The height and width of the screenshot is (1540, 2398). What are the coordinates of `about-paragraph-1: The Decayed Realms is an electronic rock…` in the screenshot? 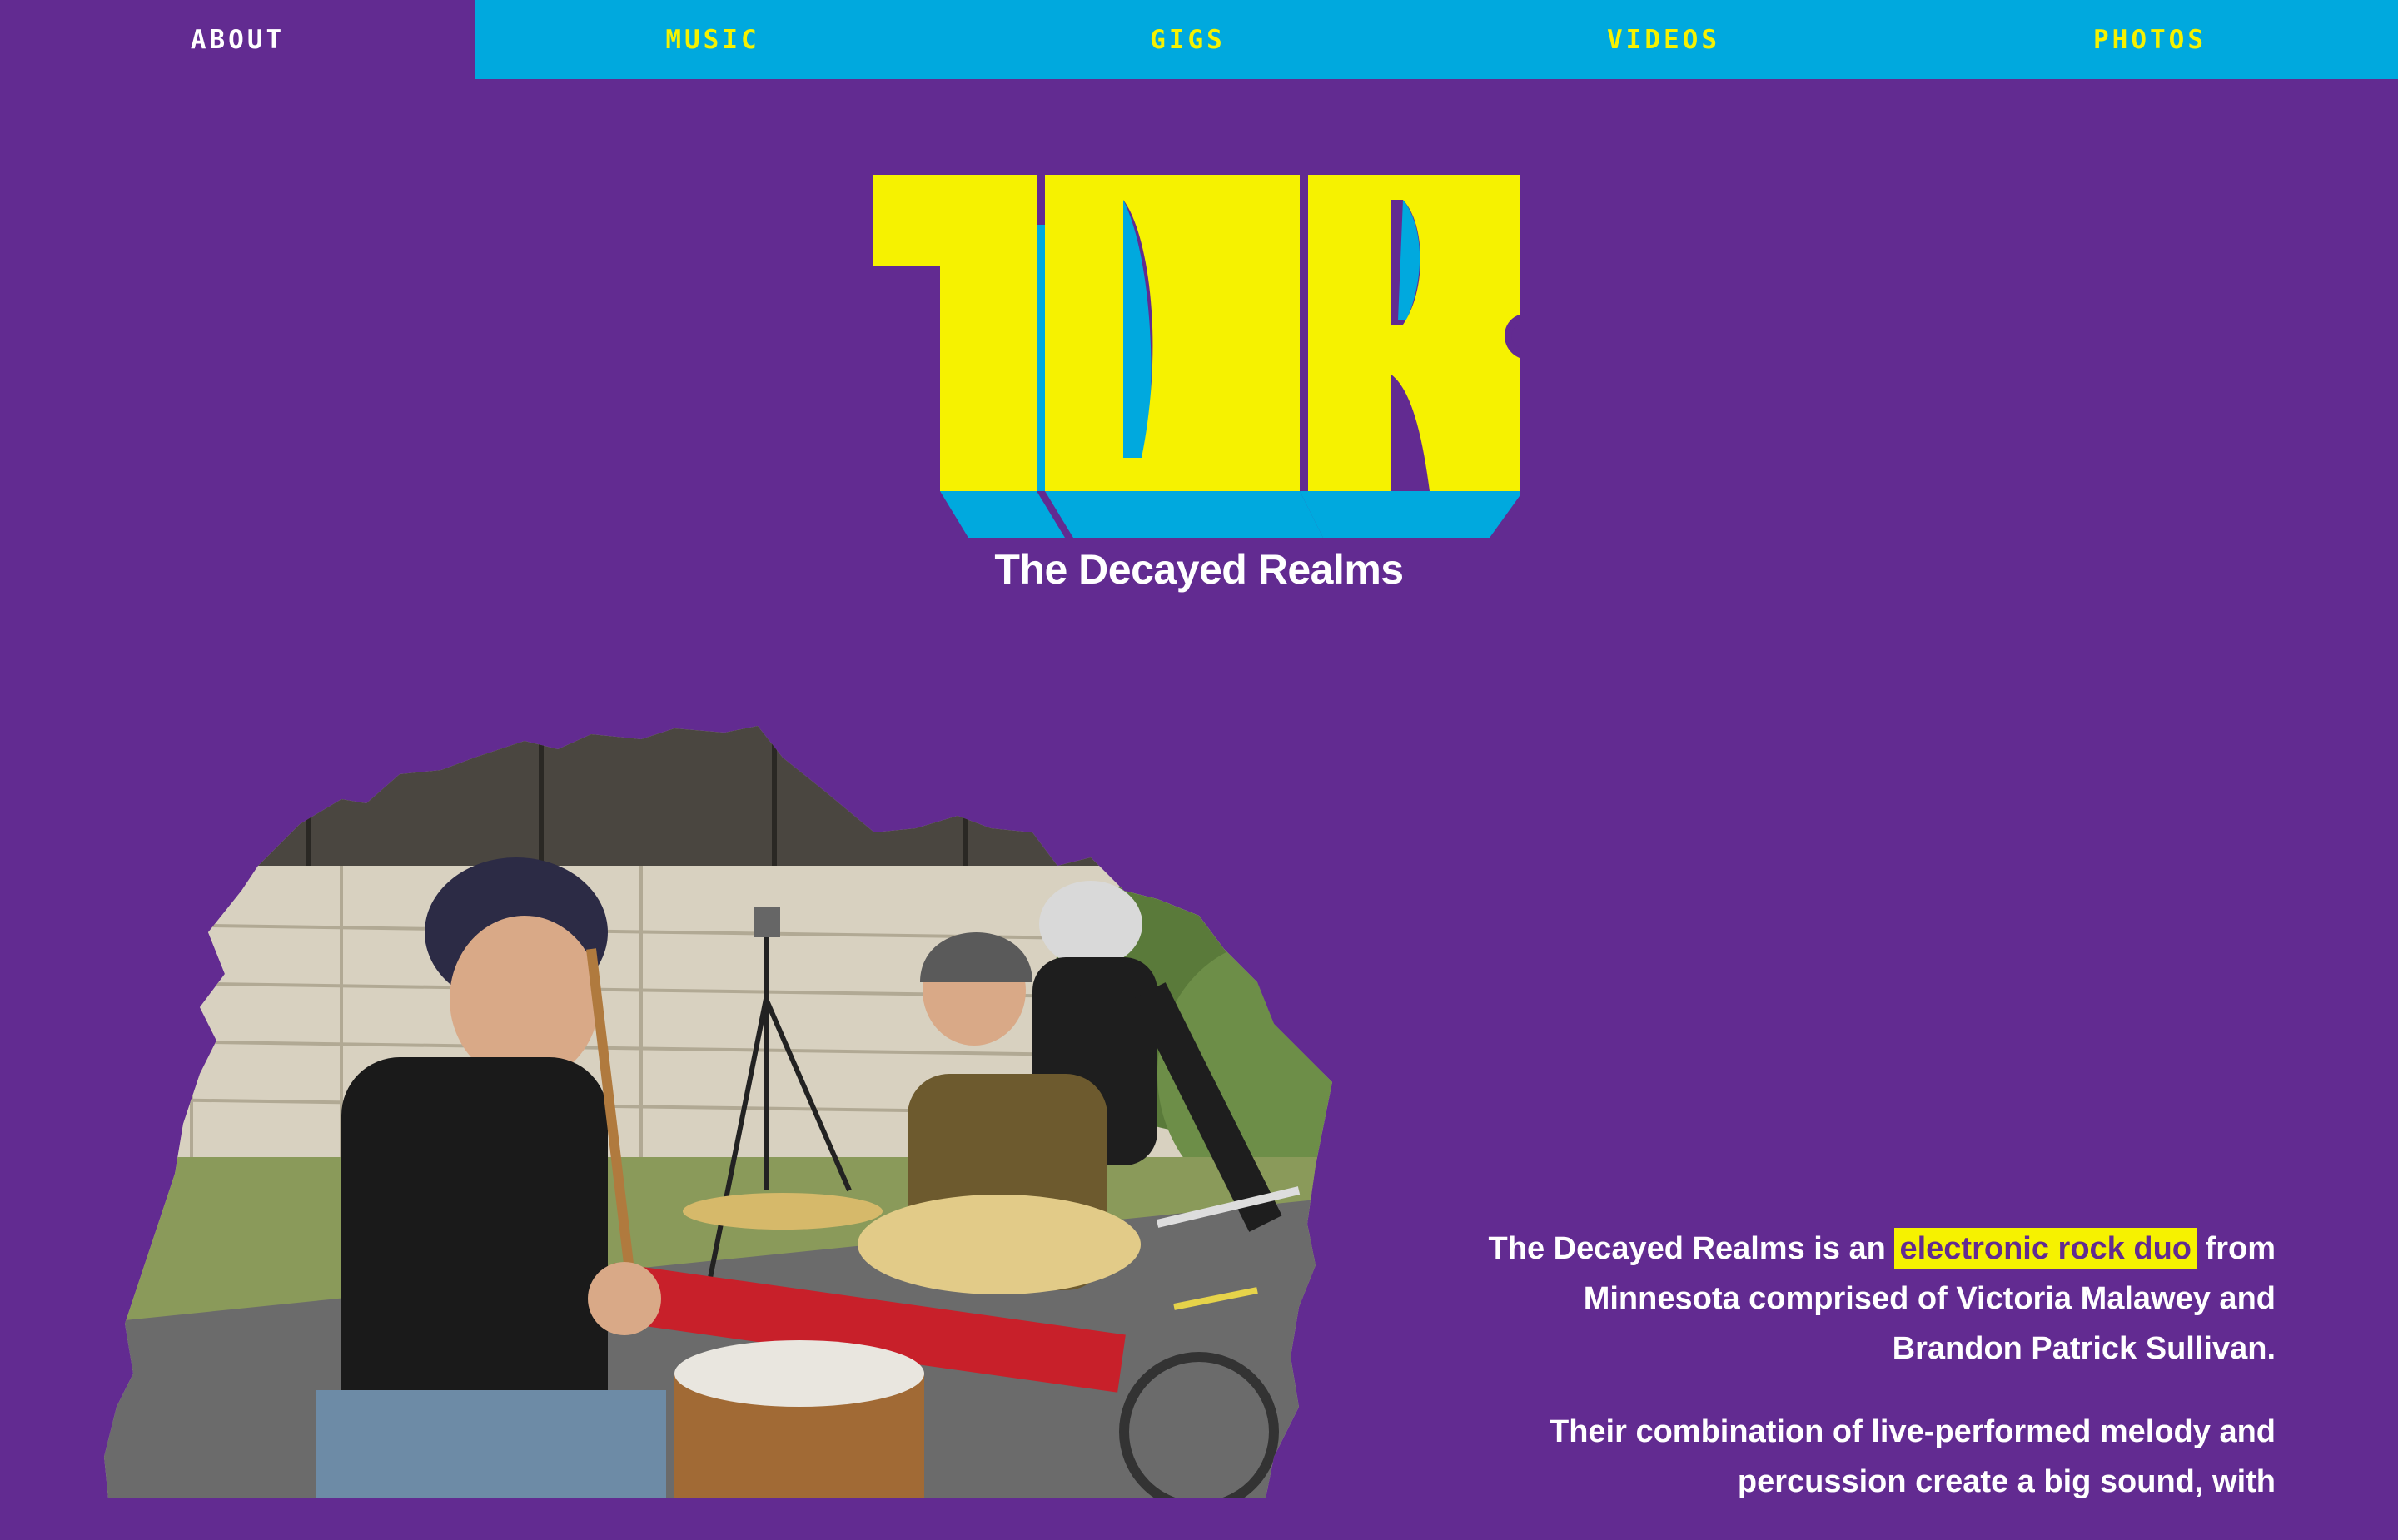 It's located at (1876, 1299).